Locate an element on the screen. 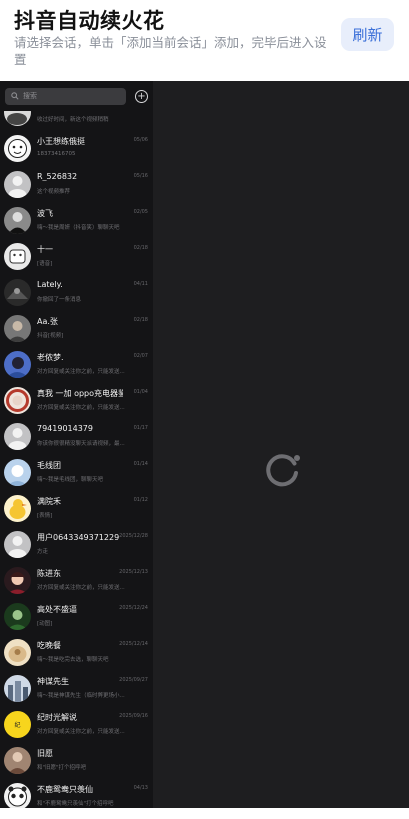  conversation-name: 十一 is located at coordinates (45, 249).